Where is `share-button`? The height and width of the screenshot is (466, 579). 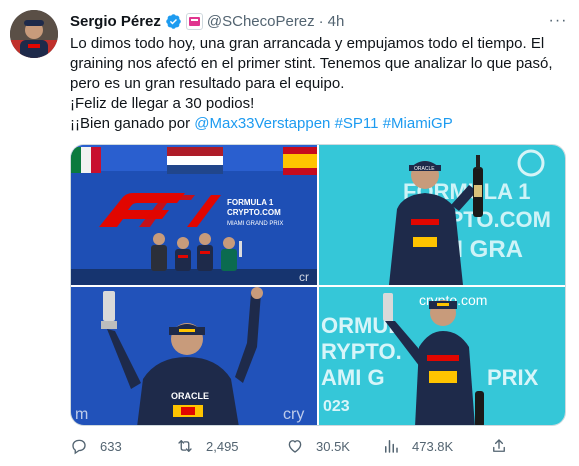
share-button is located at coordinates (499, 446).